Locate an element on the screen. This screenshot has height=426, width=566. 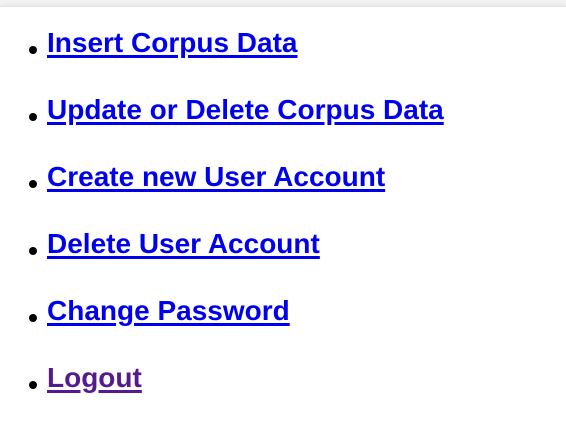
update-delete-corpus-data-link: Update or Delete Corpus Data is located at coordinates (245, 110).